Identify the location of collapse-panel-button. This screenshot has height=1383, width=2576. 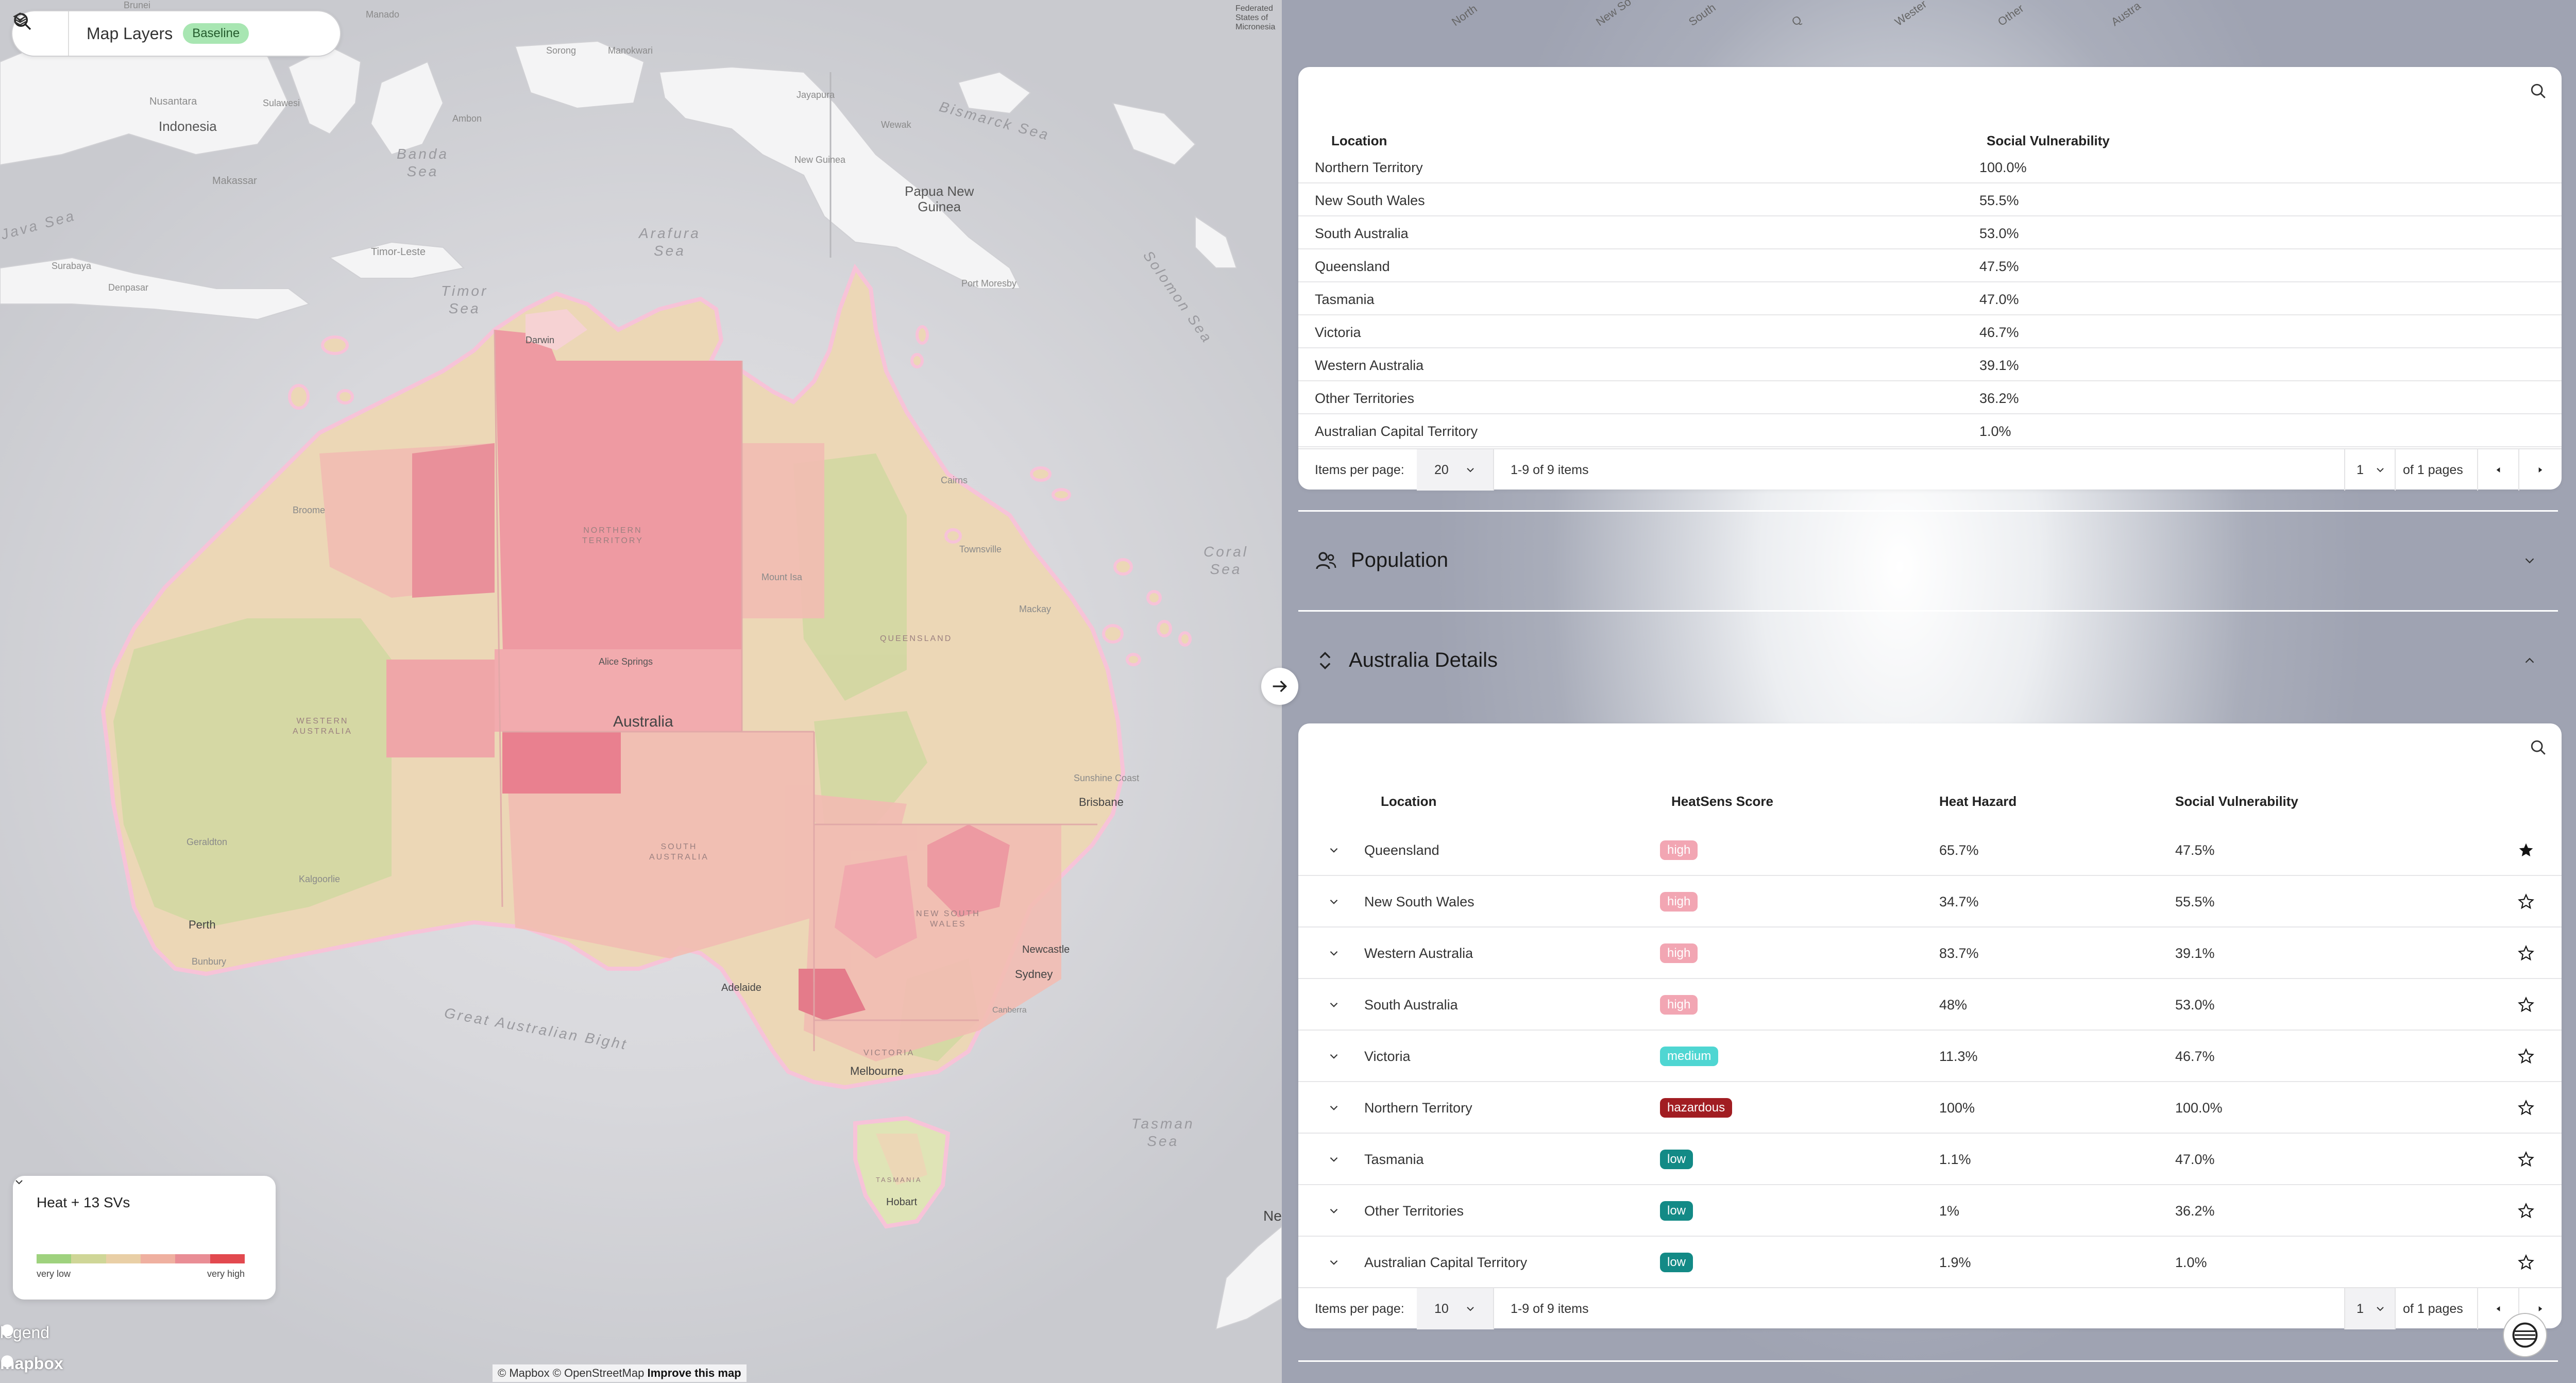
(1280, 686).